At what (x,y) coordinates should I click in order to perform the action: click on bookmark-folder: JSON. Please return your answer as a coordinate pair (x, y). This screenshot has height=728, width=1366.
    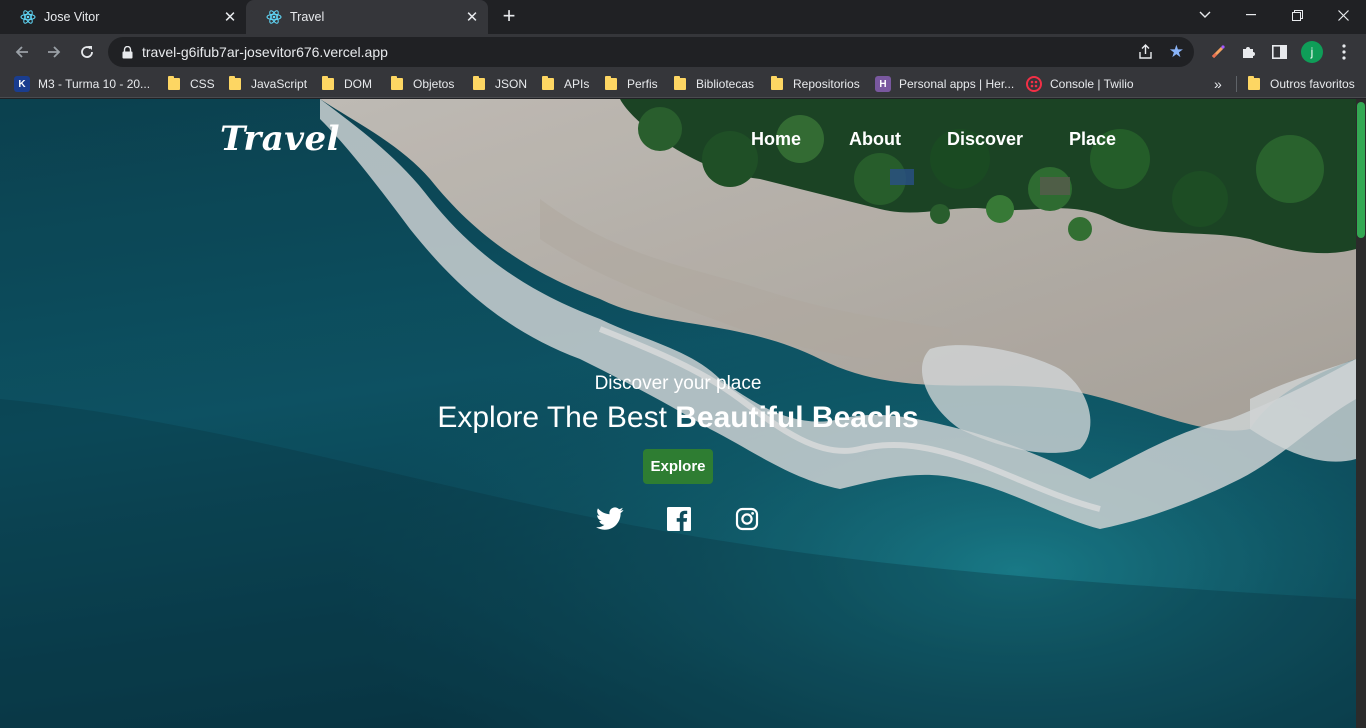
    Looking at the image, I should click on (500, 84).